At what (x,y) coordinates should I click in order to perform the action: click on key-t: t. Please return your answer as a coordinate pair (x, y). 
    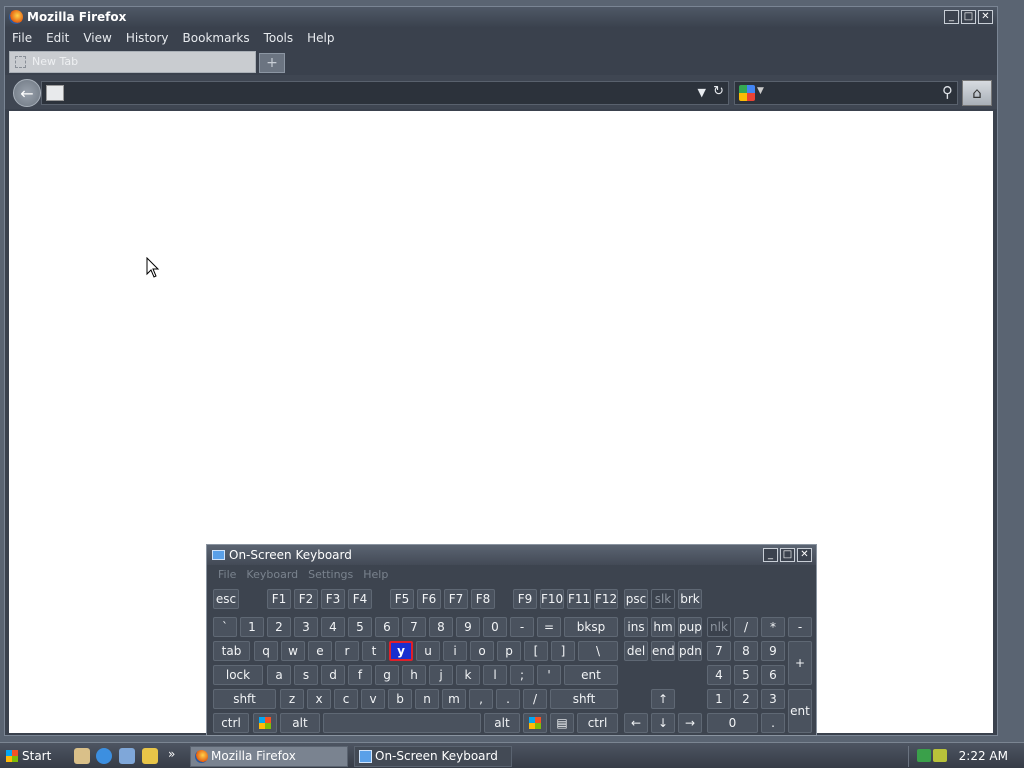
    Looking at the image, I should click on (374, 651).